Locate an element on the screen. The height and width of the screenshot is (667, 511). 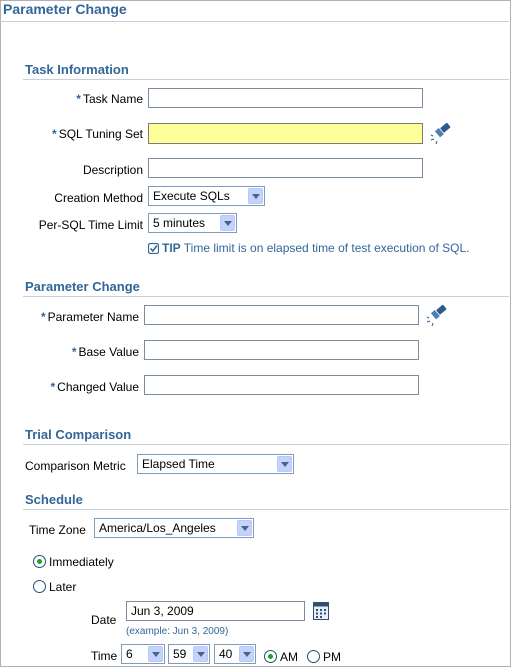
page-title: Parameter Change is located at coordinates (65, 9).